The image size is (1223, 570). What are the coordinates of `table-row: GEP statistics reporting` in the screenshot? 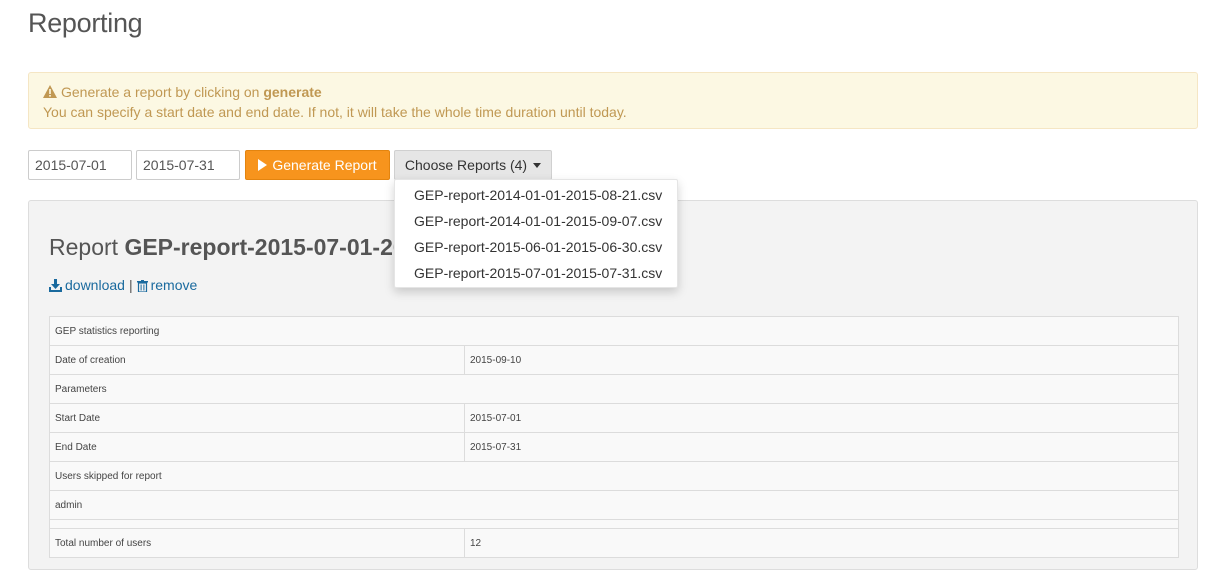 It's located at (614, 331).